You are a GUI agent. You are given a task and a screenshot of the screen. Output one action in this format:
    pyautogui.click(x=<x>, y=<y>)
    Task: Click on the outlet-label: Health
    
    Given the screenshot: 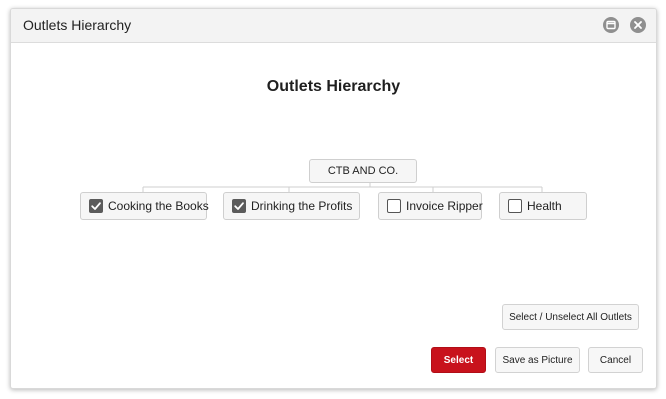 What is the action you would take?
    pyautogui.click(x=544, y=206)
    